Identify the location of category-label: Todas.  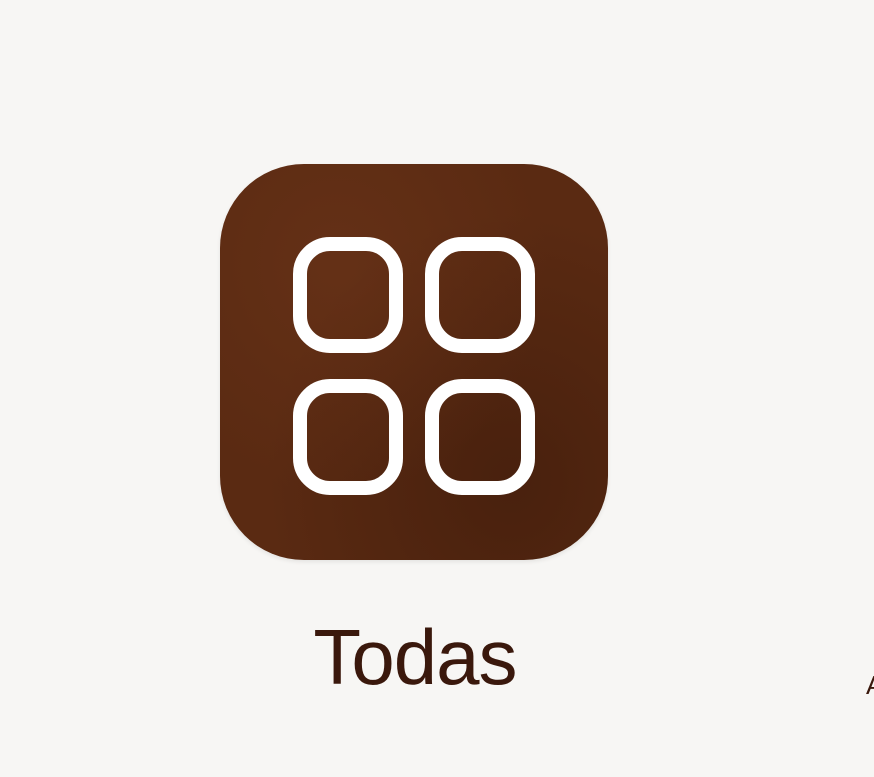
(415, 657).